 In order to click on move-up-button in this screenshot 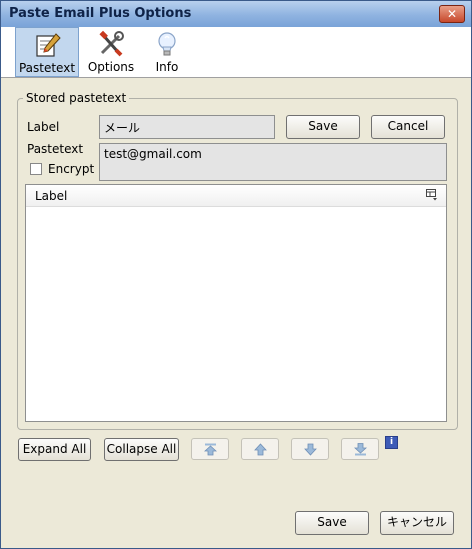, I will do `click(260, 449)`.